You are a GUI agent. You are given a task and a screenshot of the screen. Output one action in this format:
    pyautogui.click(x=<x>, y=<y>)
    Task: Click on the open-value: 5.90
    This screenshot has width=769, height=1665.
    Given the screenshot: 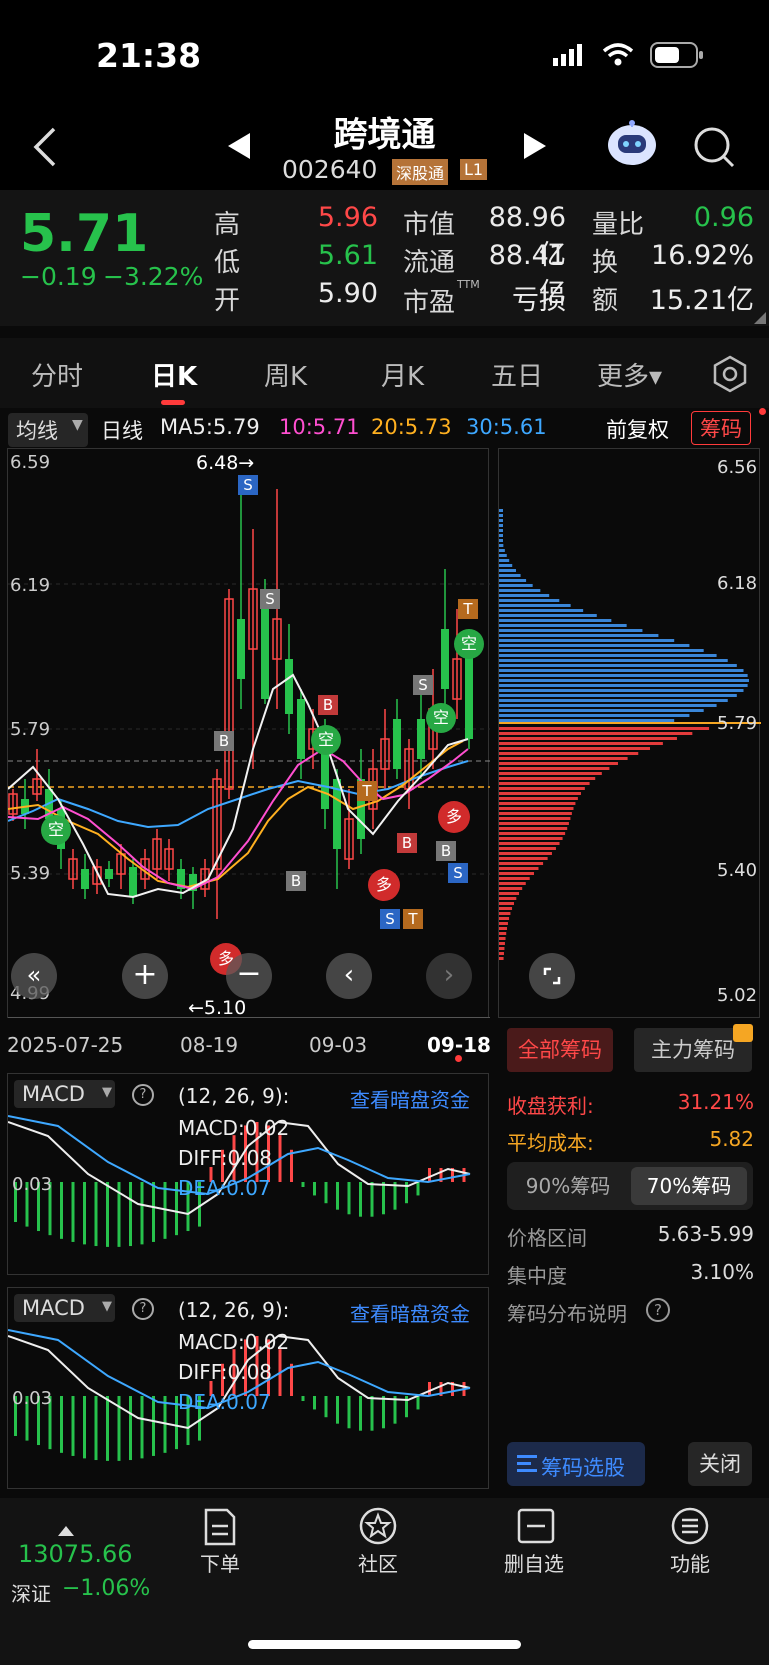 What is the action you would take?
    pyautogui.click(x=347, y=293)
    